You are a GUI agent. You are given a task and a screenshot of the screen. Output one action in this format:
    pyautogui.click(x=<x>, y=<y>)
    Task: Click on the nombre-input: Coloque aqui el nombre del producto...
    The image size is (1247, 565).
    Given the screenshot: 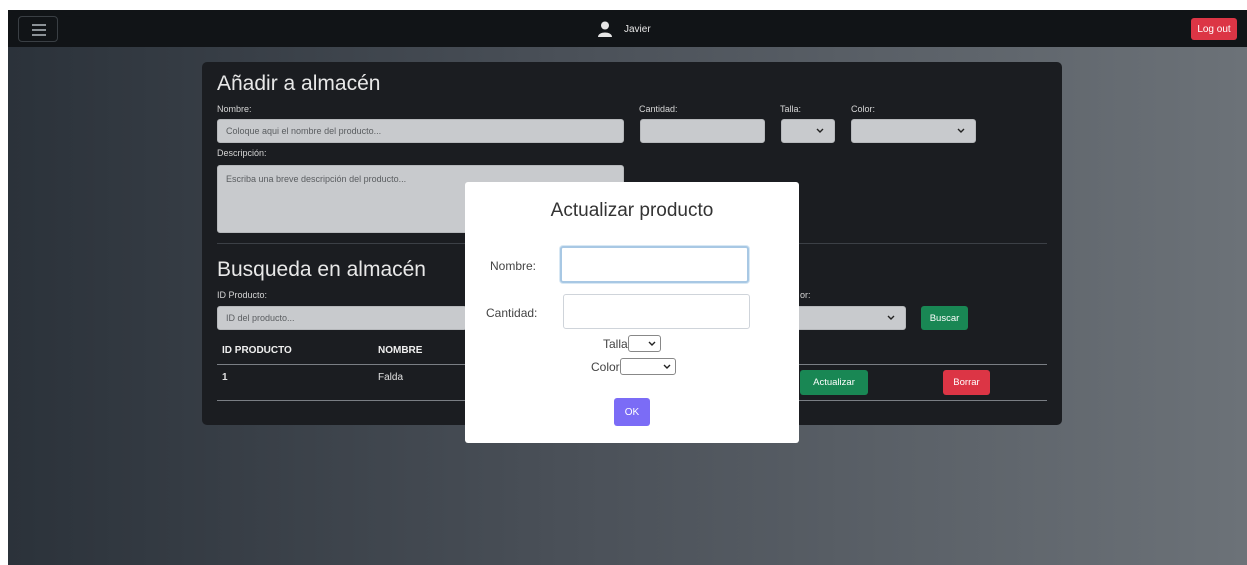 What is the action you would take?
    pyautogui.click(x=420, y=131)
    